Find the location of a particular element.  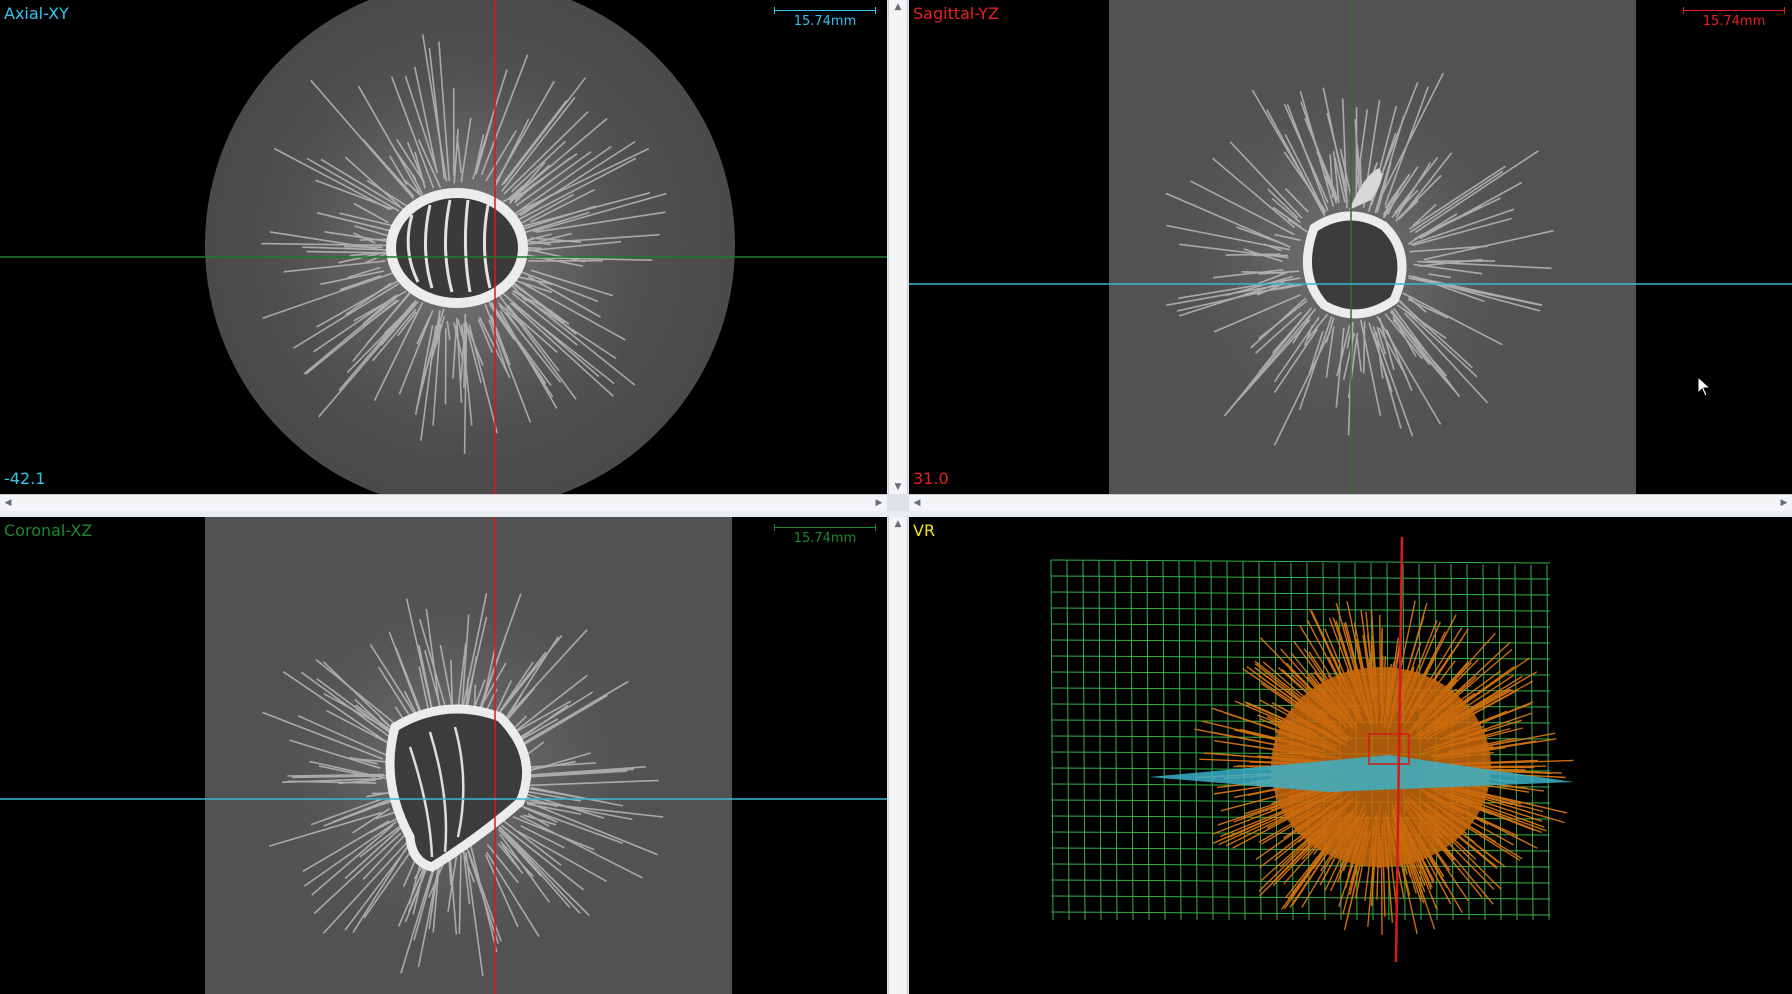

slice-position: -42.1 is located at coordinates (25, 478).